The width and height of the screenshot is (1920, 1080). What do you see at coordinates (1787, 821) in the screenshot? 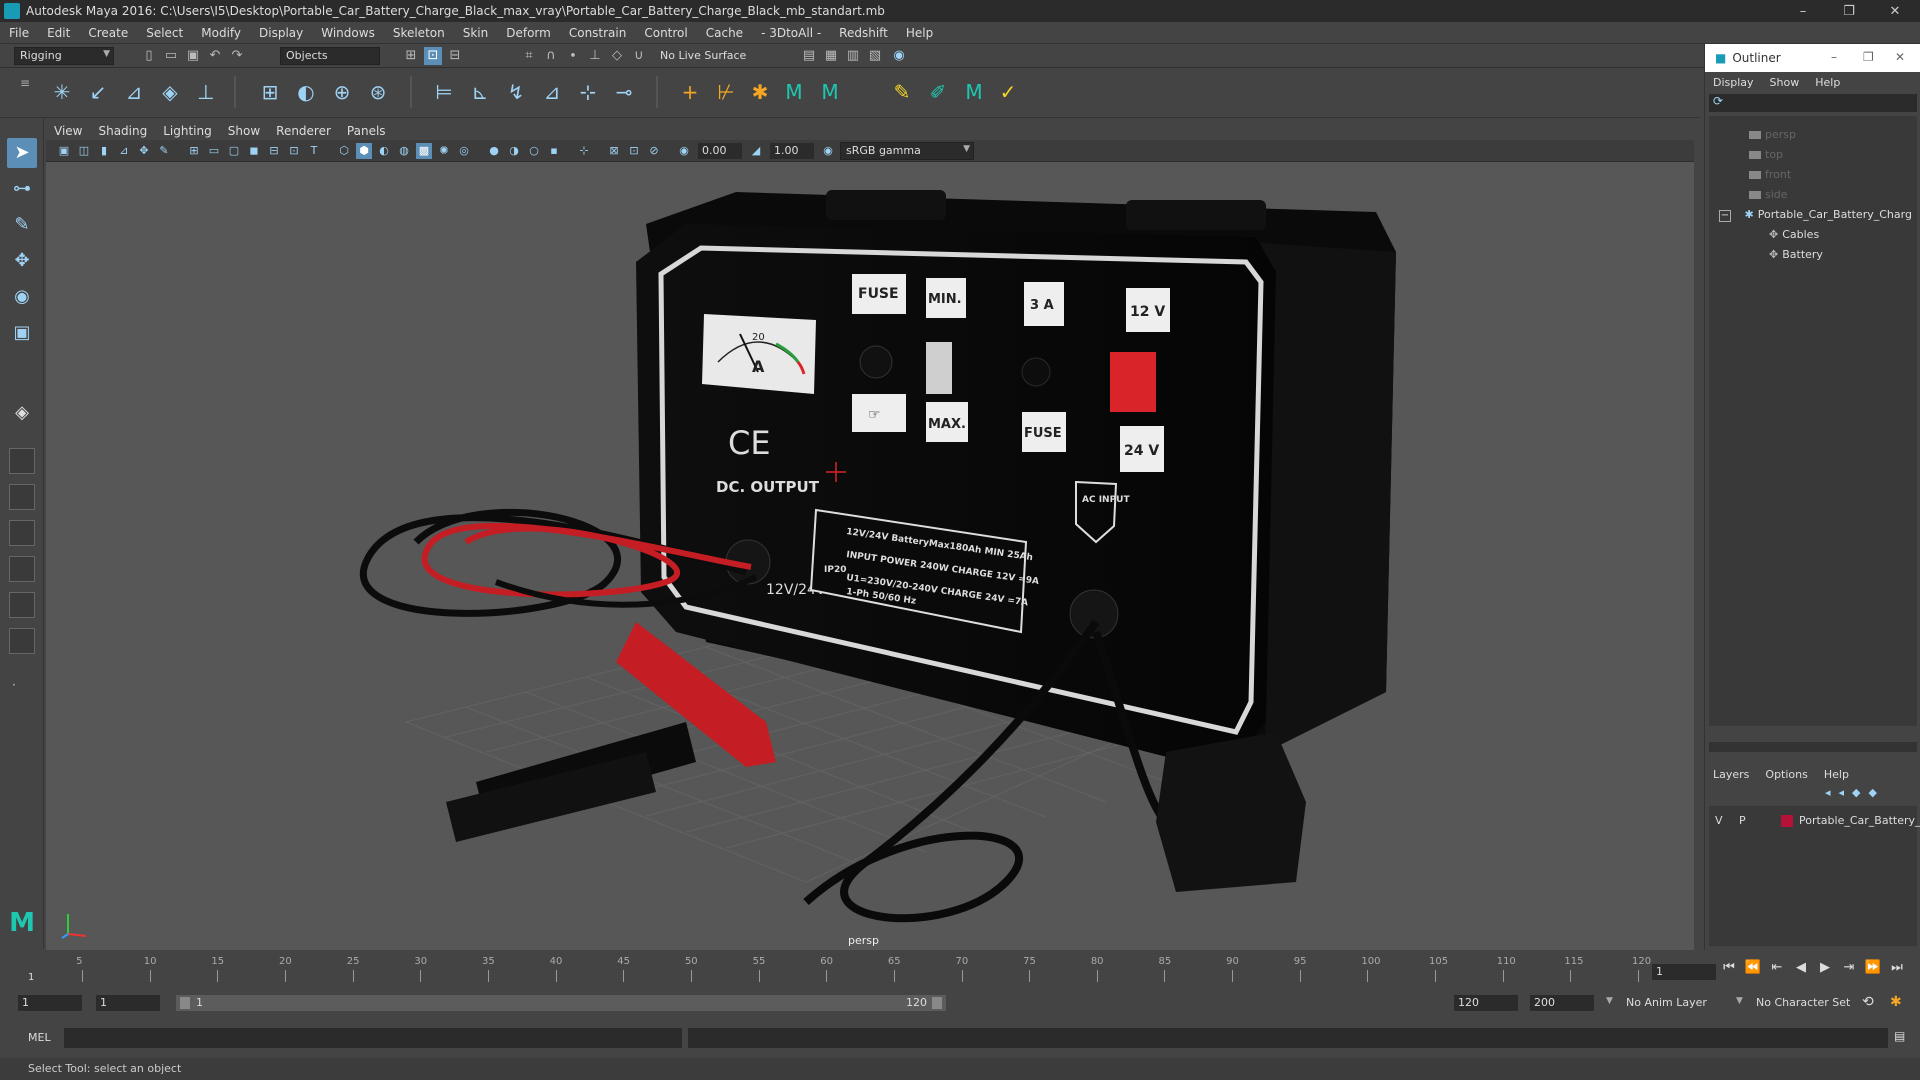
I see `layer-color-swatch` at bounding box center [1787, 821].